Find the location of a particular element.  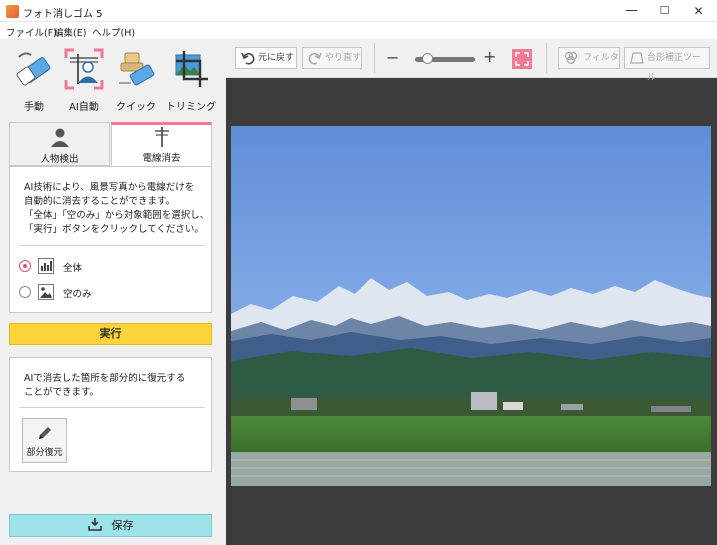

tab-person-detect: 人物検出 is located at coordinates (59, 144).